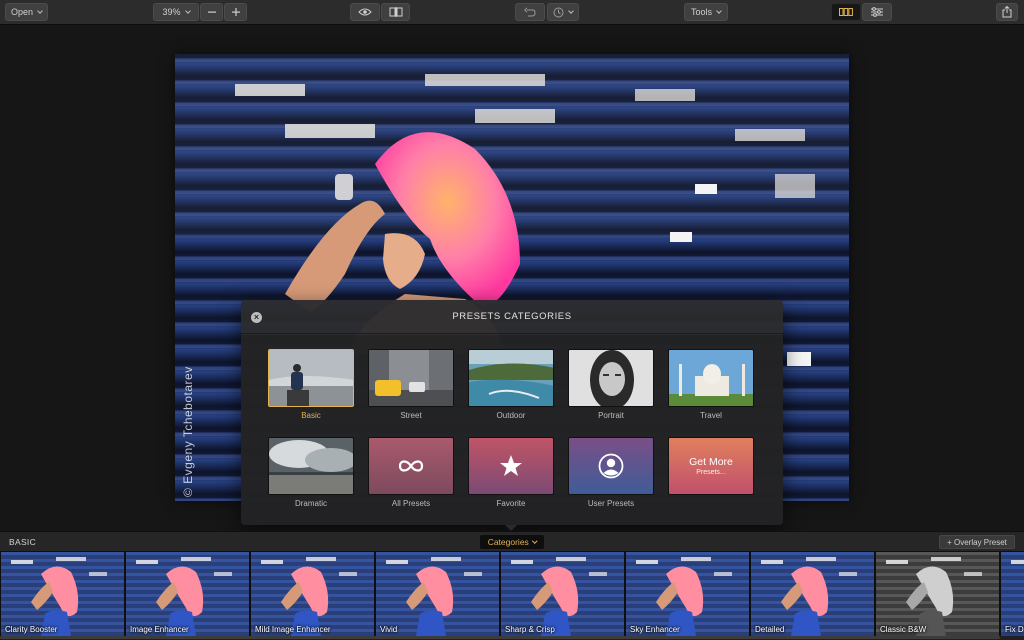  Describe the element at coordinates (511, 503) in the screenshot. I see `category-label: Favorite` at that location.